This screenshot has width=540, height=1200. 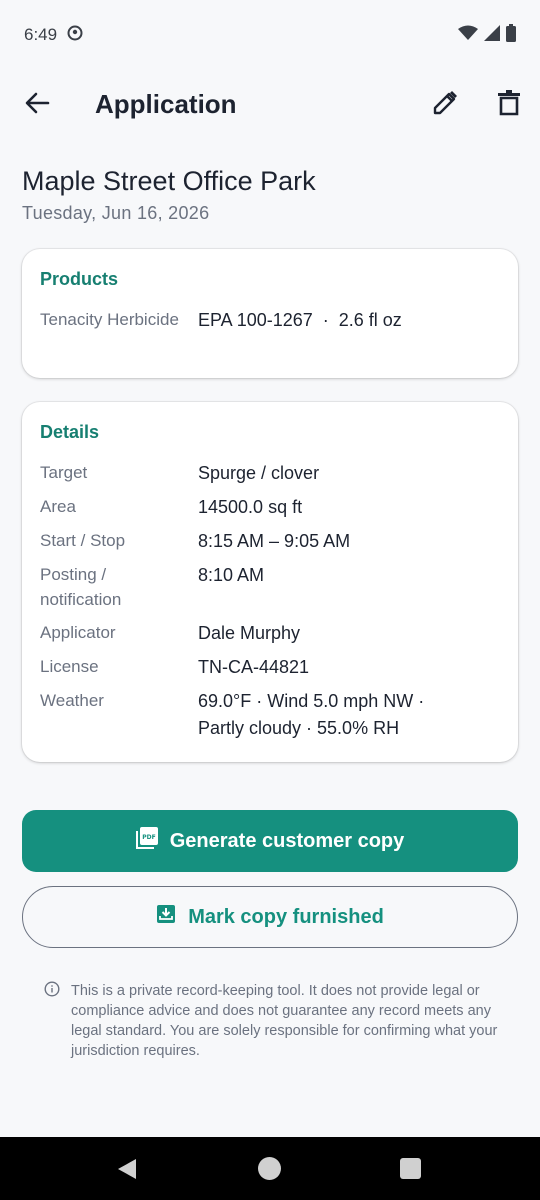 I want to click on battery-icon, so click(x=511, y=35).